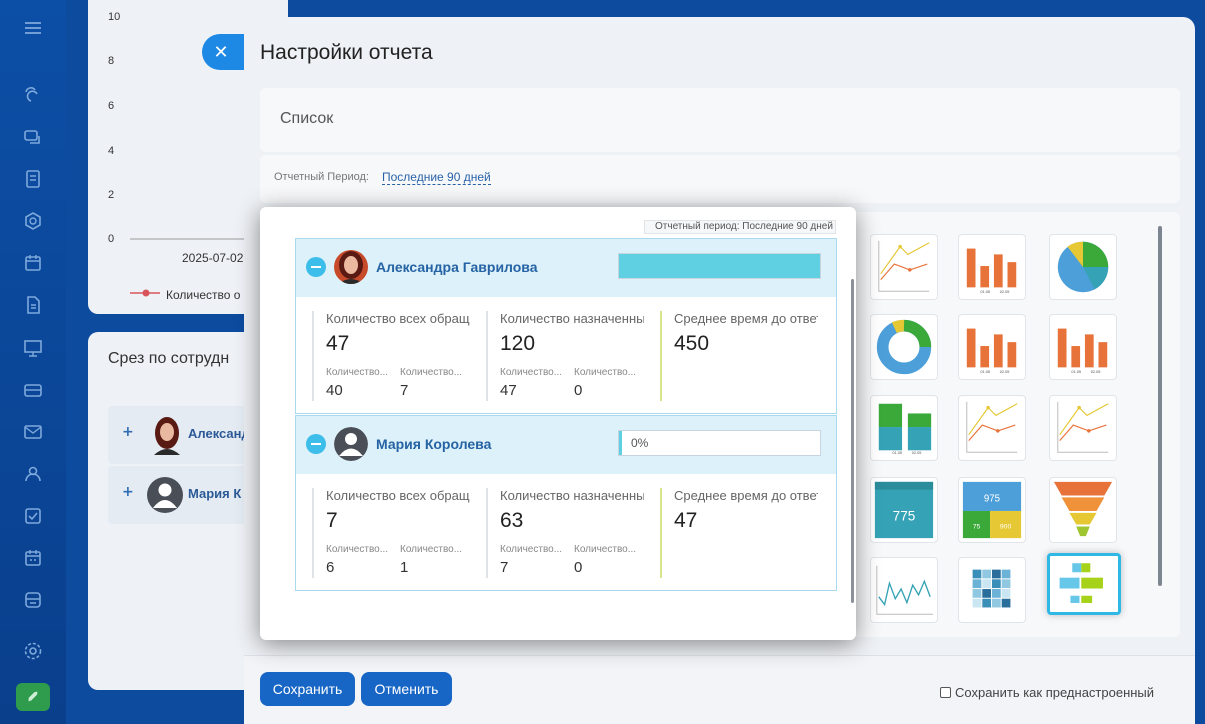  I want to click on x-tick-label: 2025-07-02, so click(213, 258).